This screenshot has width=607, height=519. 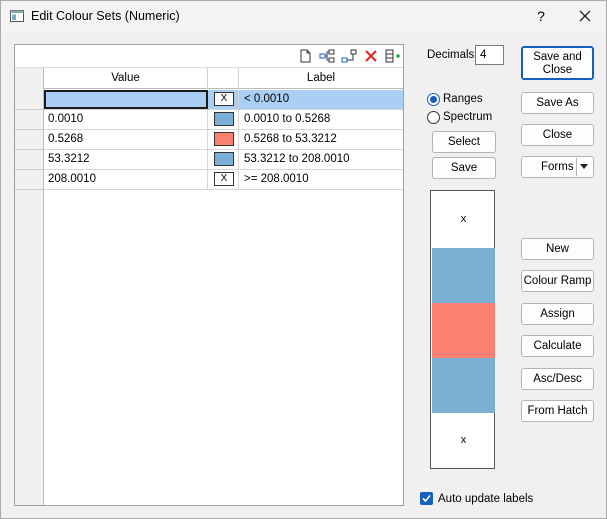 What do you see at coordinates (105, 16) in the screenshot?
I see `window-title: Edit Colour Sets (Numeric)` at bounding box center [105, 16].